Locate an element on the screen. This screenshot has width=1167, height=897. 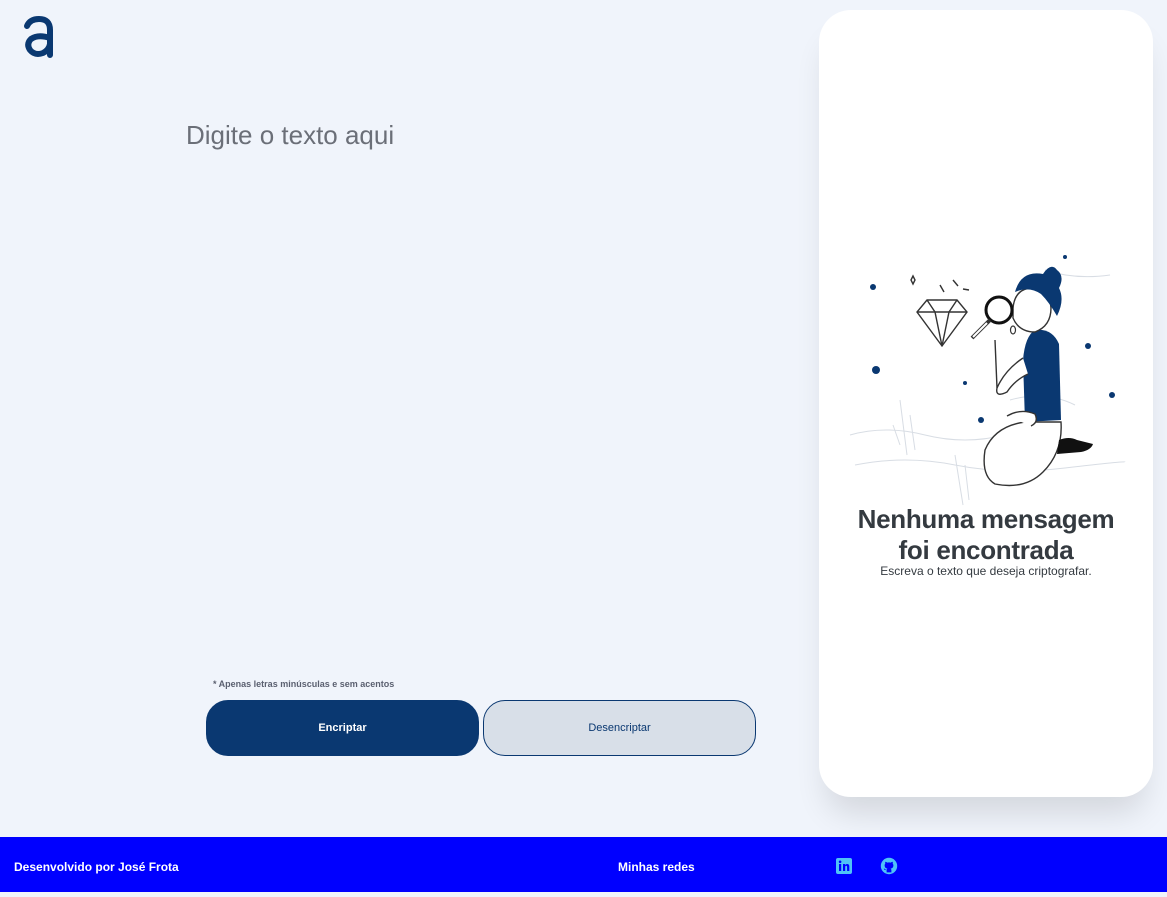
output-title: Nenhuma mensagem foi encontrada is located at coordinates (986, 535).